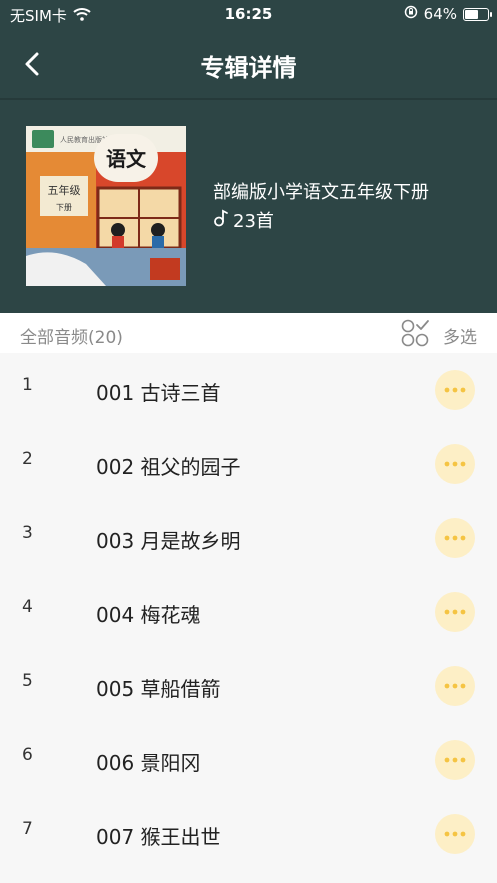 Image resolution: width=497 pixels, height=883 pixels. What do you see at coordinates (411, 14) in the screenshot?
I see `orientation-lock-icon` at bounding box center [411, 14].